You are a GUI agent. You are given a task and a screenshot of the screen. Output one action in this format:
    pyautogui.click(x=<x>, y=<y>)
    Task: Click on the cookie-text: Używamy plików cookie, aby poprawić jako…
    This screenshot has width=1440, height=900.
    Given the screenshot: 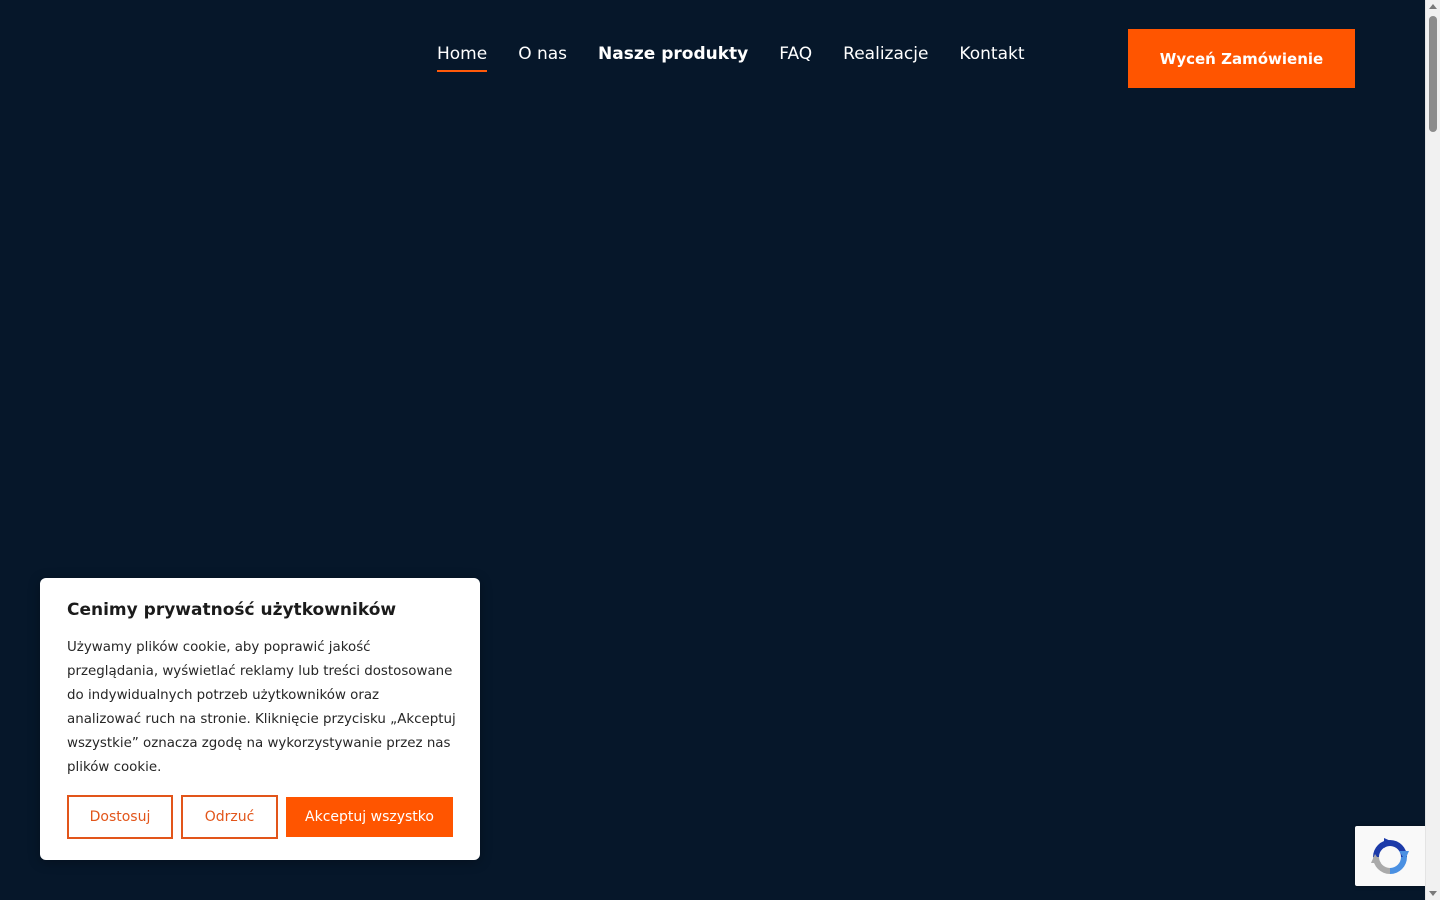 What is the action you would take?
    pyautogui.click(x=261, y=707)
    